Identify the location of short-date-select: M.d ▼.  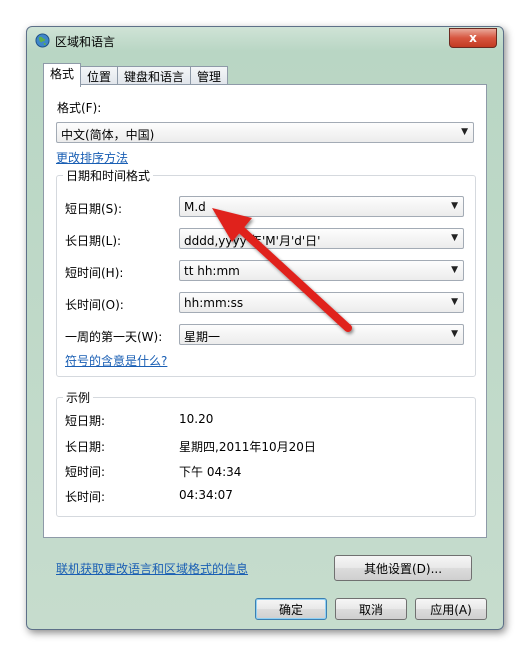
(321, 206).